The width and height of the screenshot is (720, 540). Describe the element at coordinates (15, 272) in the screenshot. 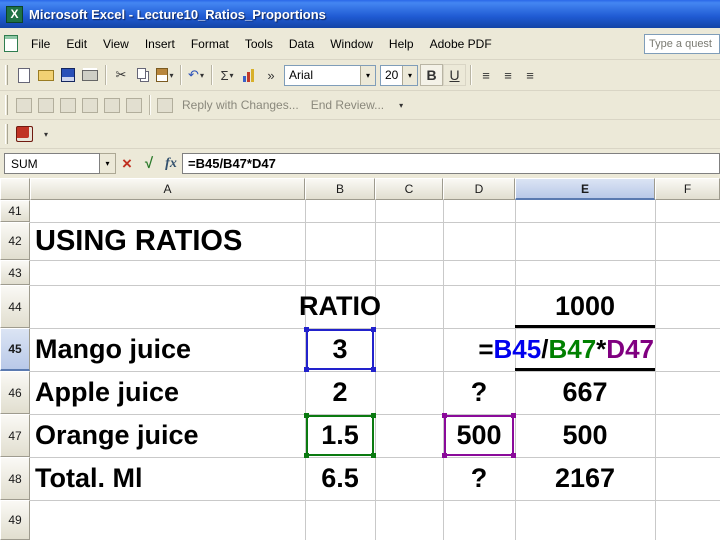

I see `row-header-43: 43` at that location.